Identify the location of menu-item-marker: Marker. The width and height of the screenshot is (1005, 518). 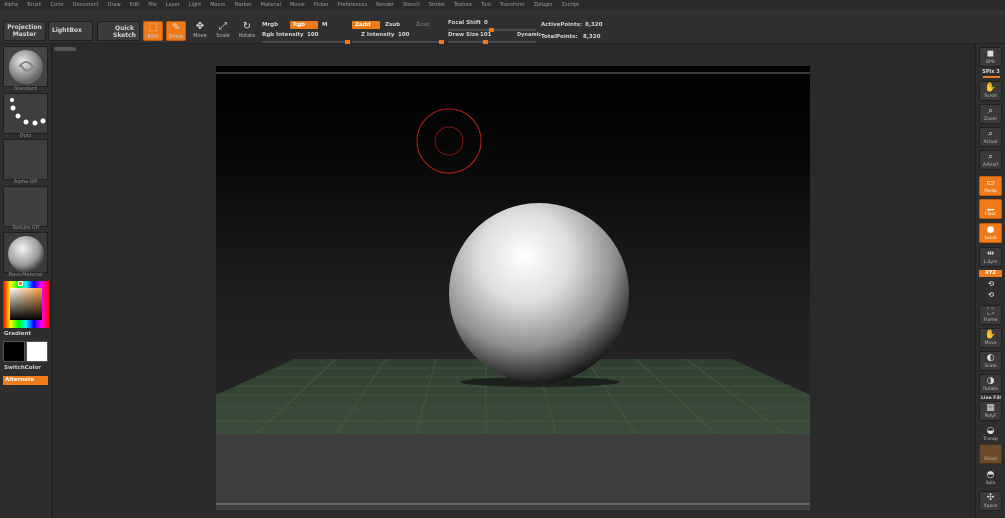
(242, 5).